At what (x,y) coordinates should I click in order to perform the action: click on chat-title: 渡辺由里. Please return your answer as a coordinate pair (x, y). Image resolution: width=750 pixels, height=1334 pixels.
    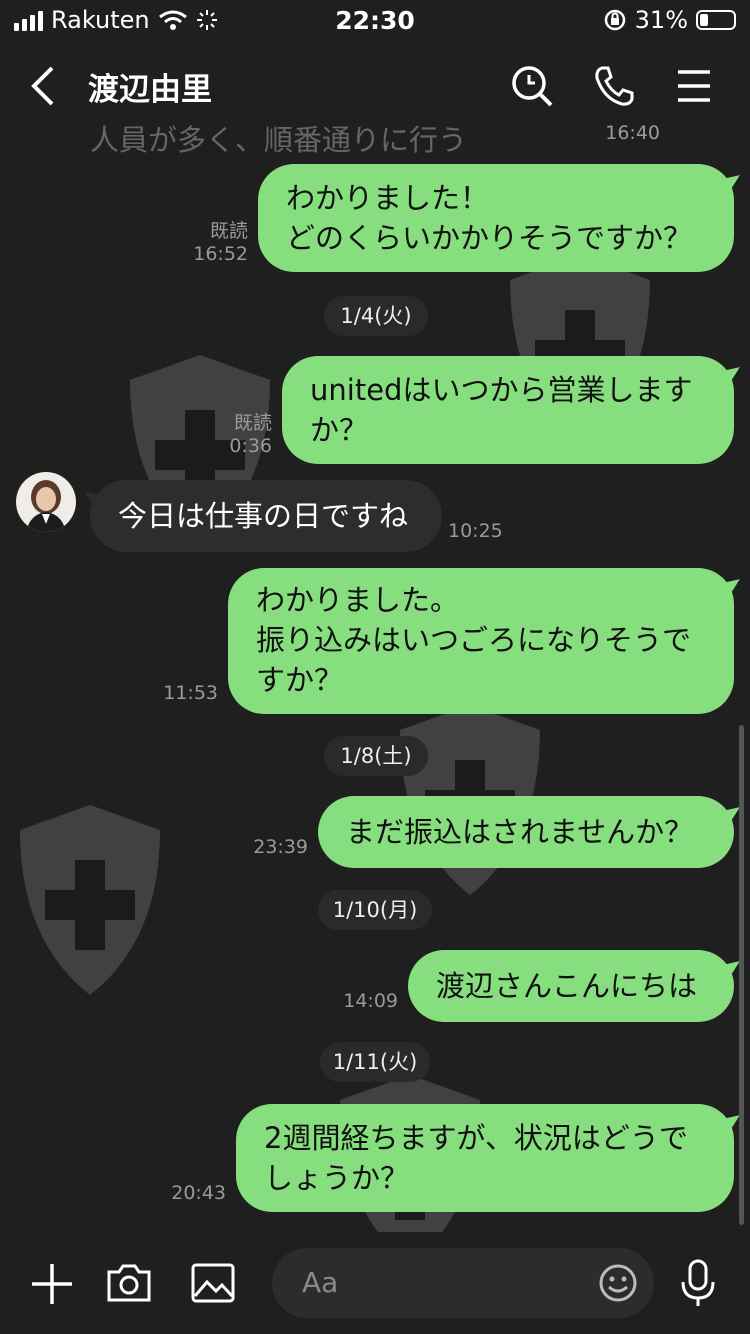
    Looking at the image, I should click on (150, 90).